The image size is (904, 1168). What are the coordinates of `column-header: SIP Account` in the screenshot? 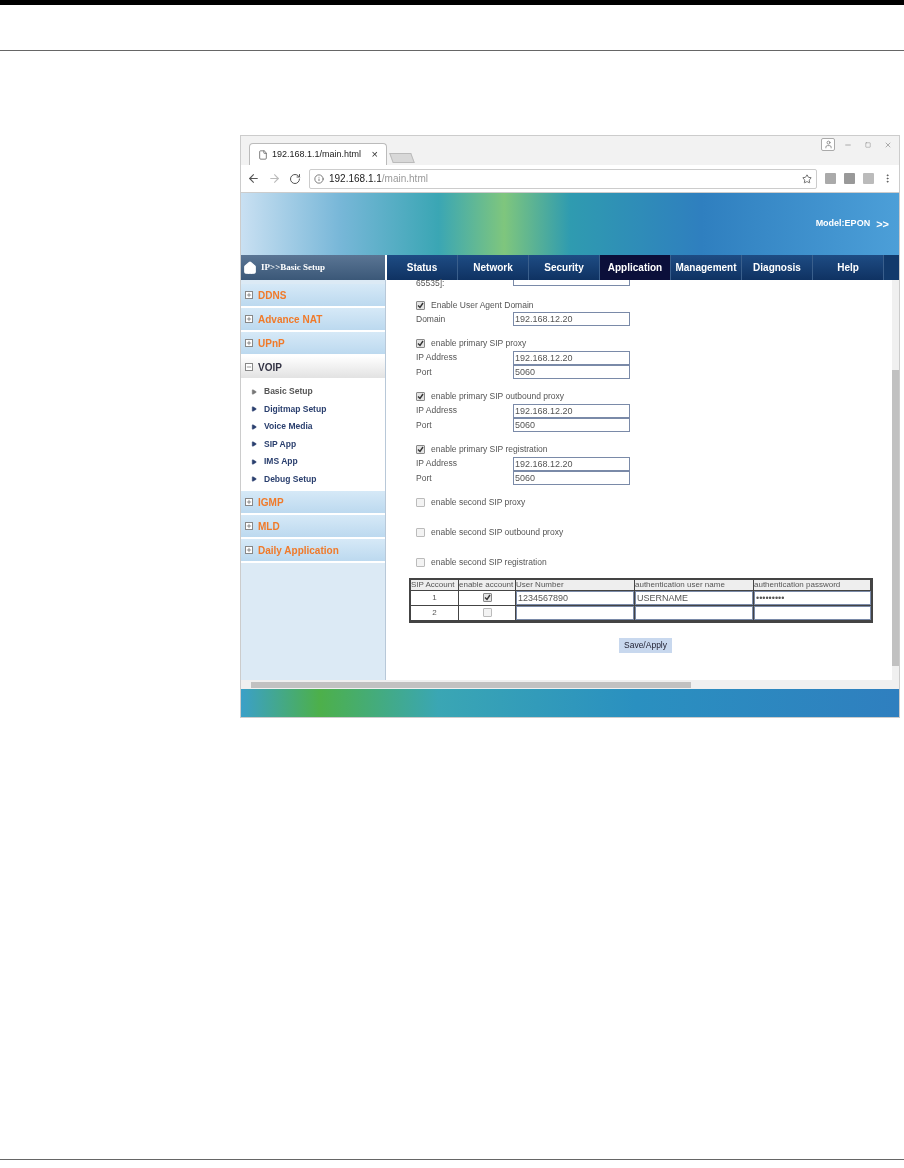 It's located at (435, 585).